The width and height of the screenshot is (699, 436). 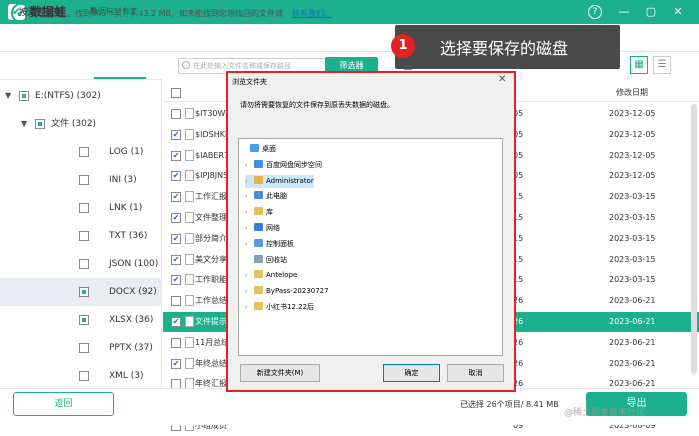 I want to click on maximize-icon: ▢, so click(x=651, y=12).